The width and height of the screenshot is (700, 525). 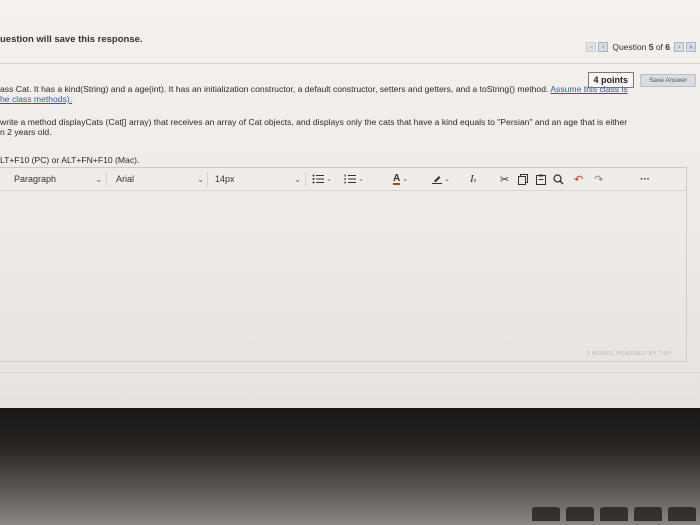 I want to click on keyboard-edge, so click(x=598, y=516).